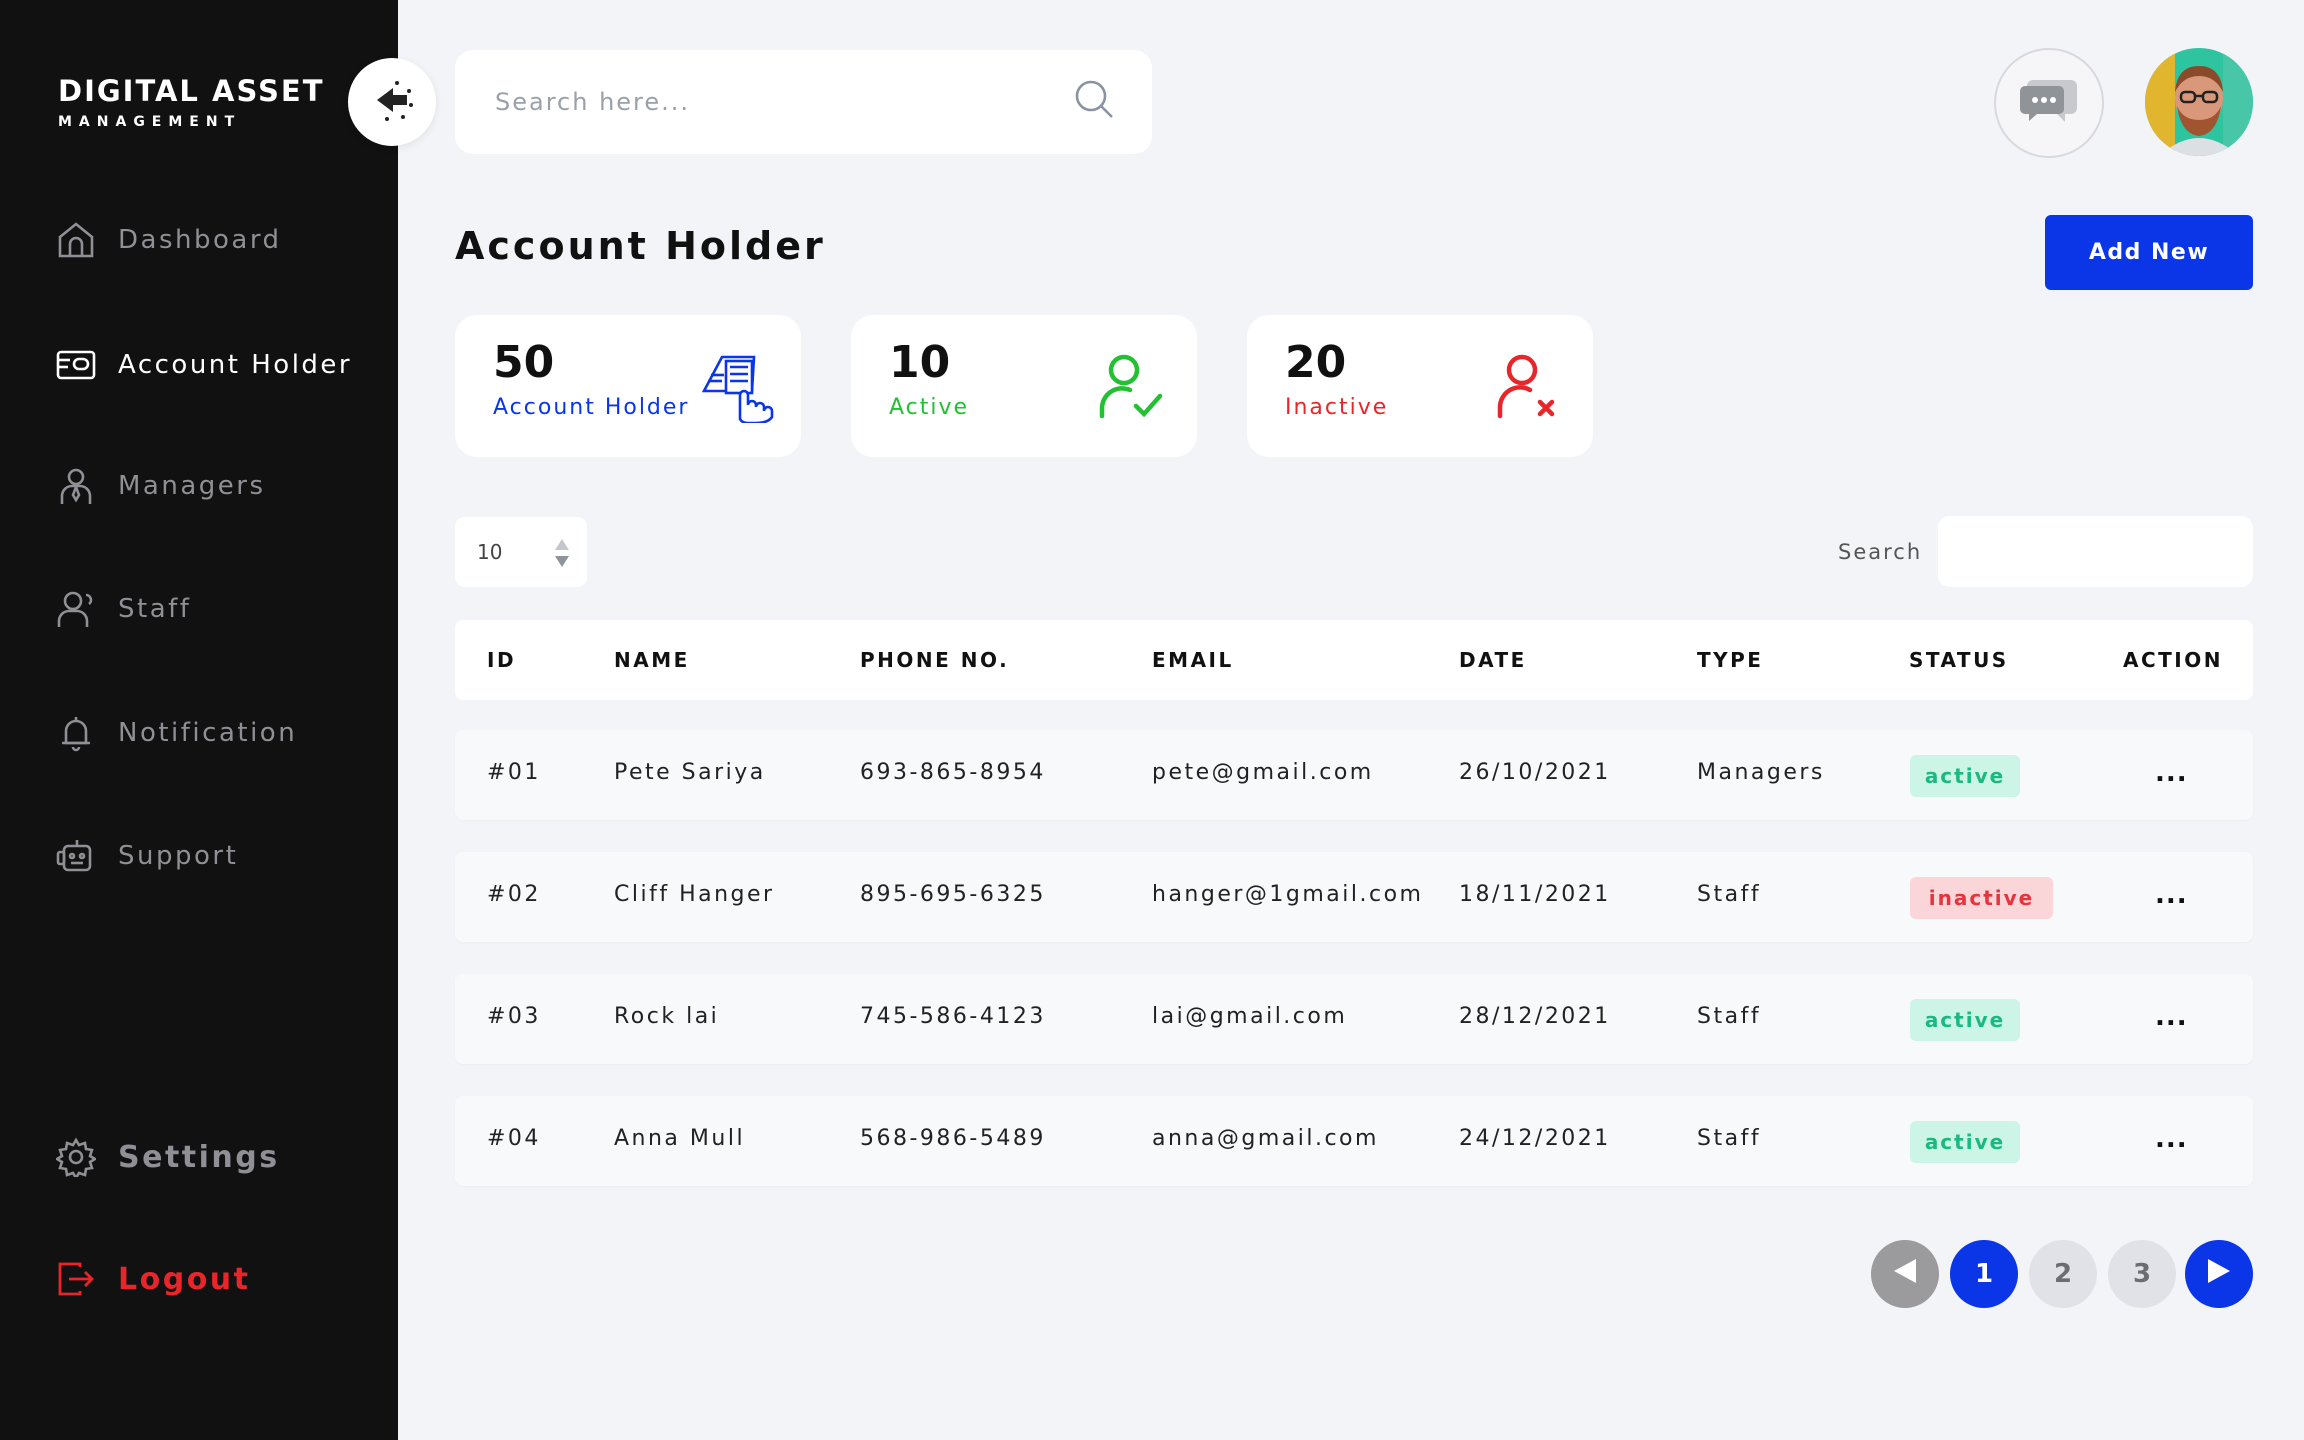  Describe the element at coordinates (2063, 1274) in the screenshot. I see `page-button-2: 2` at that location.